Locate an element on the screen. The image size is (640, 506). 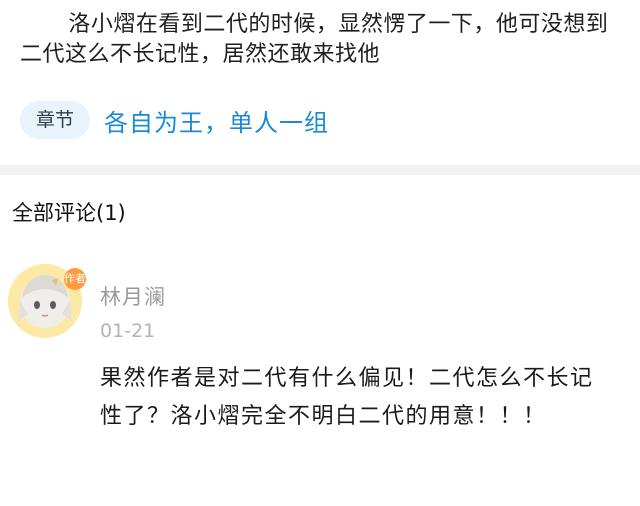
comment-body: 果然作者是对二代有什么偏见！二代怎么不长记性了？洛小熠完全不明白二代的用意！！！ is located at coordinates (347, 397).